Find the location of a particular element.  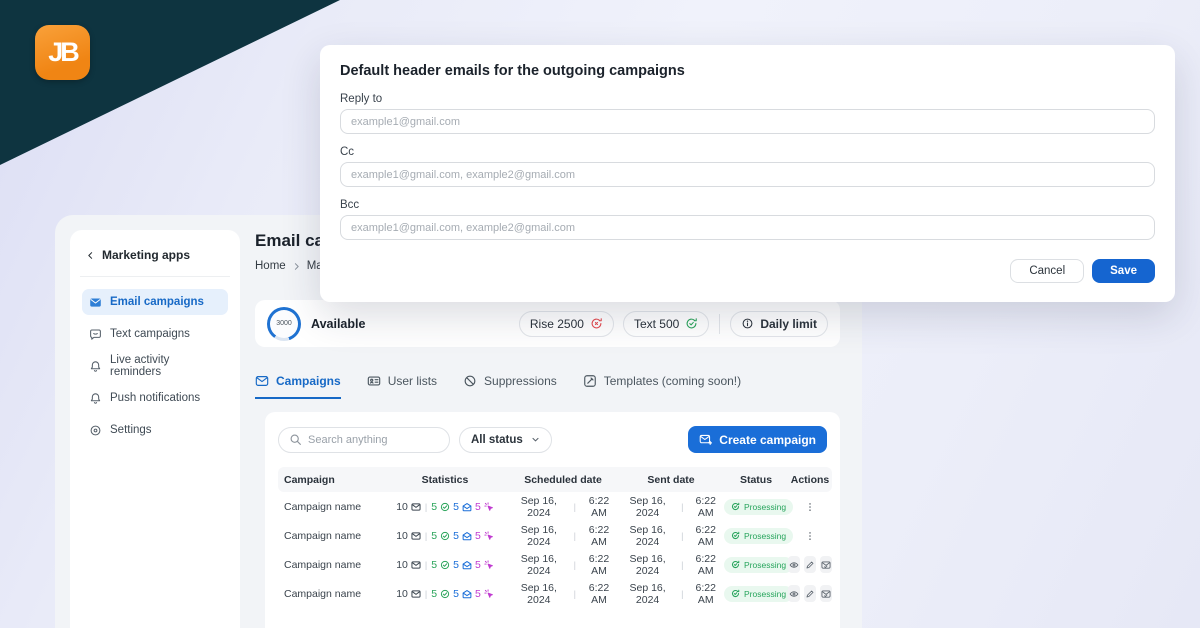

sidebar-item-email-campaigns: Email campaigns is located at coordinates (155, 302).